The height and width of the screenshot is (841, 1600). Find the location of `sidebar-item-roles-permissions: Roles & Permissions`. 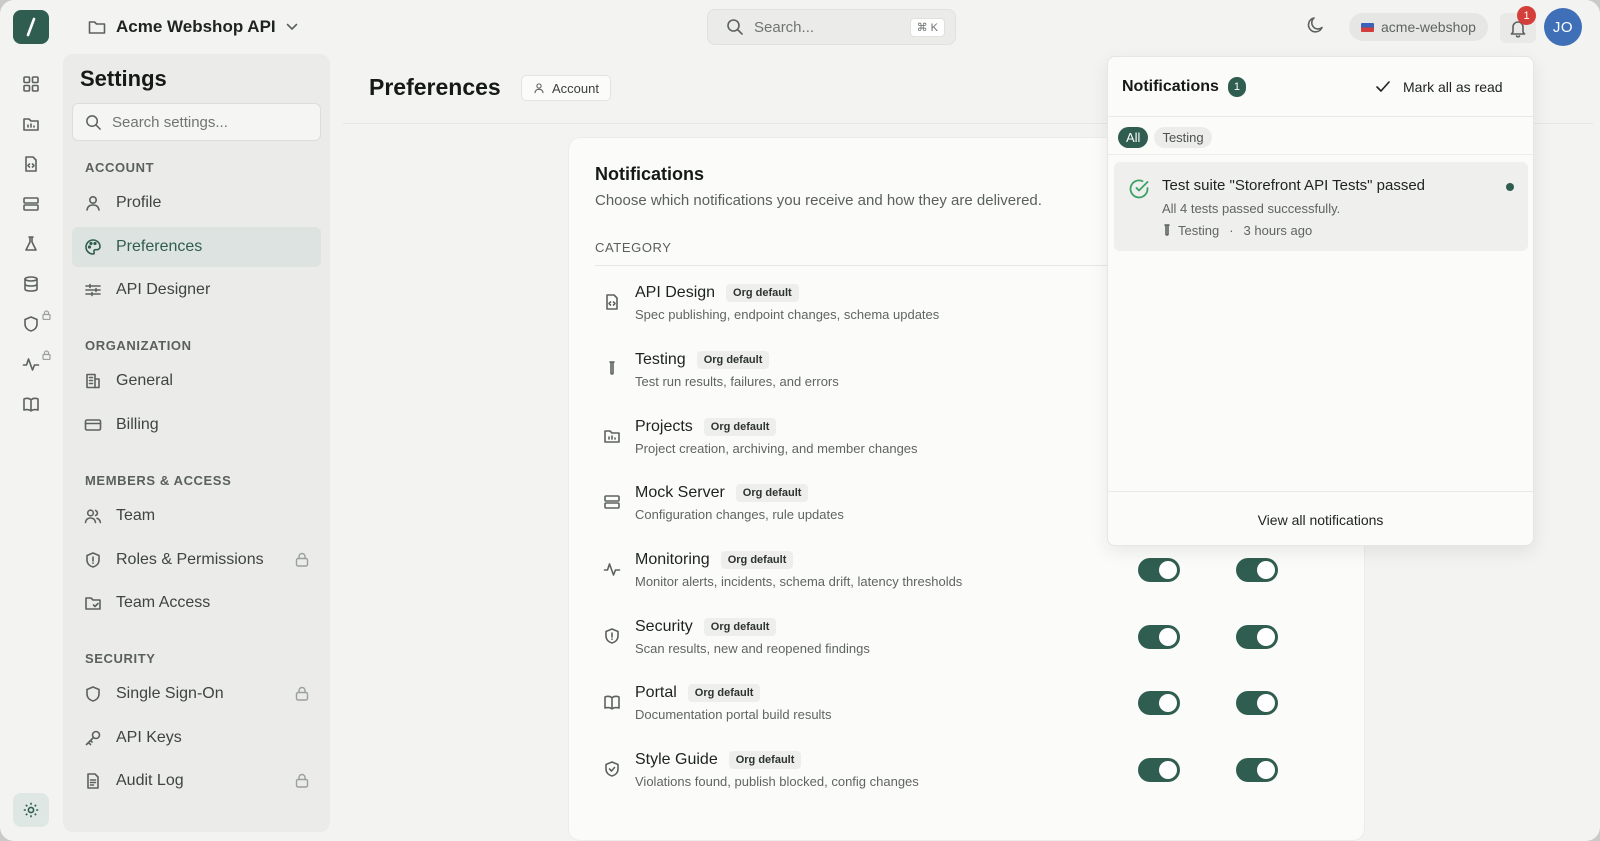

sidebar-item-roles-permissions: Roles & Permissions is located at coordinates (196, 560).